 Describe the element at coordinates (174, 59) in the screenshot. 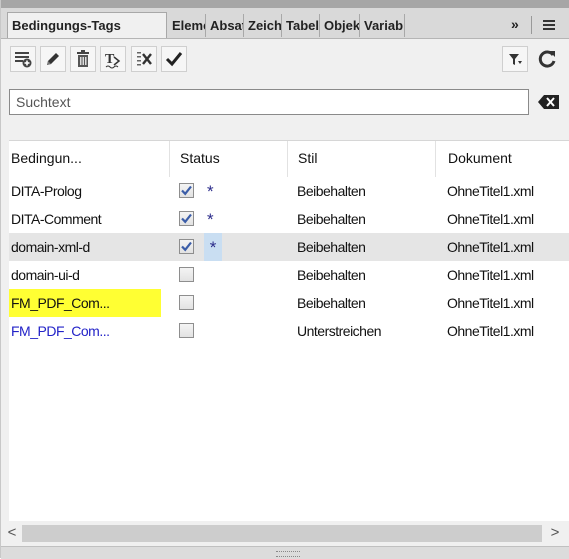

I see `apply-checkmark-icon` at that location.